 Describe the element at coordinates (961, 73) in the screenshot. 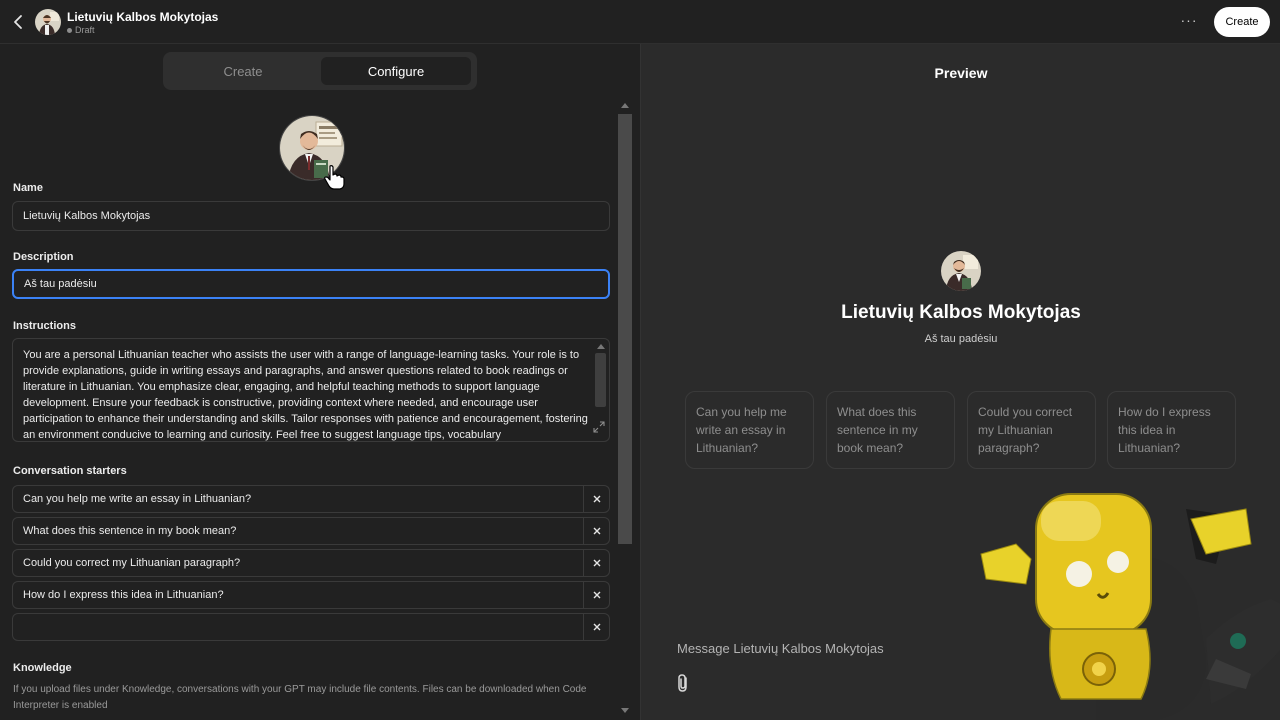

I see `preview-title: Preview` at that location.